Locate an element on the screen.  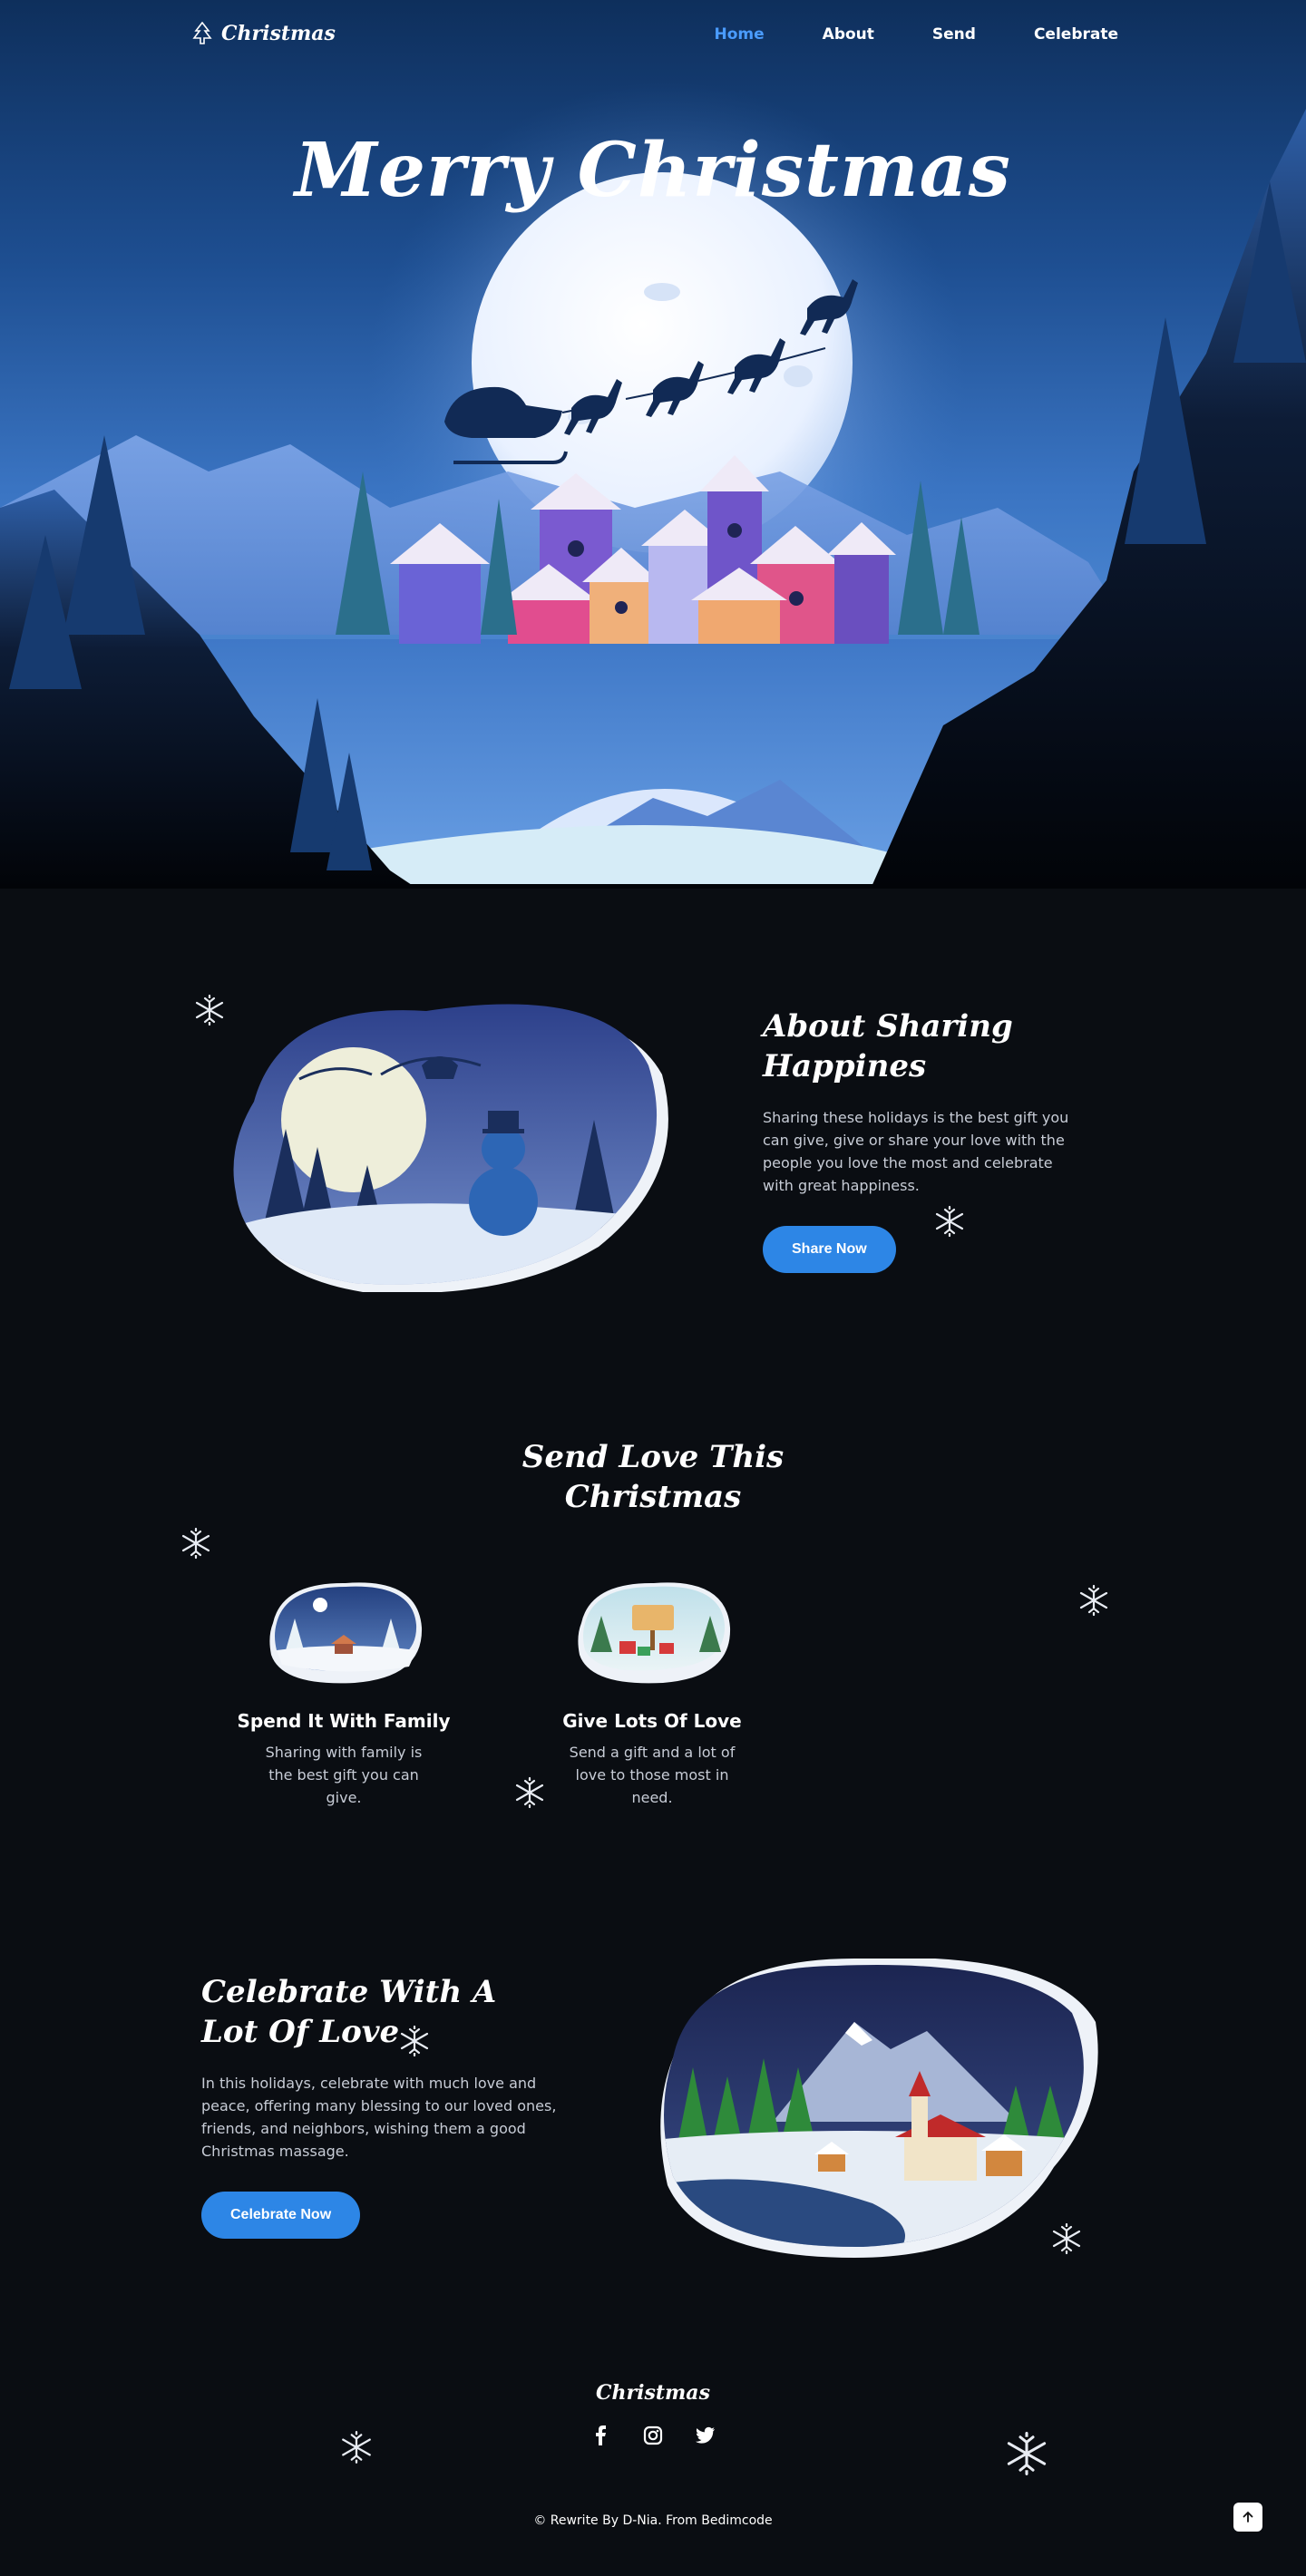
scroll-top-button is located at coordinates (1247, 2517).